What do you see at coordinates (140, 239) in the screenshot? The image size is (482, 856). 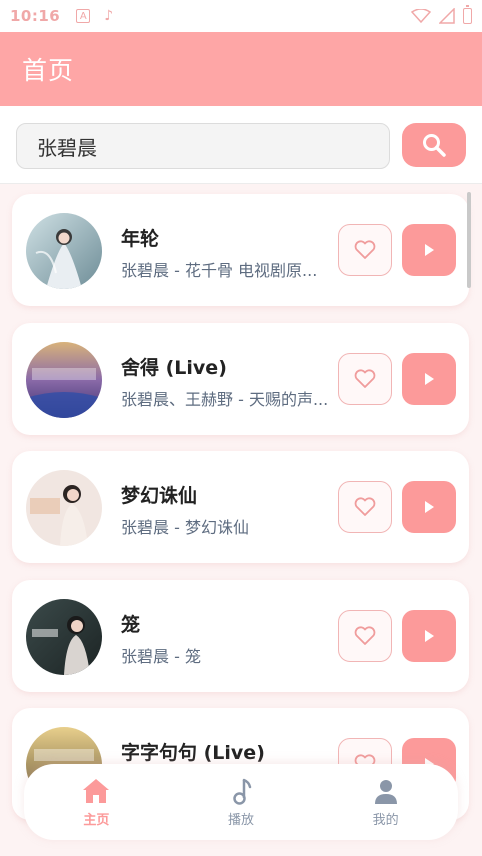 I see `song-title: 年轮` at bounding box center [140, 239].